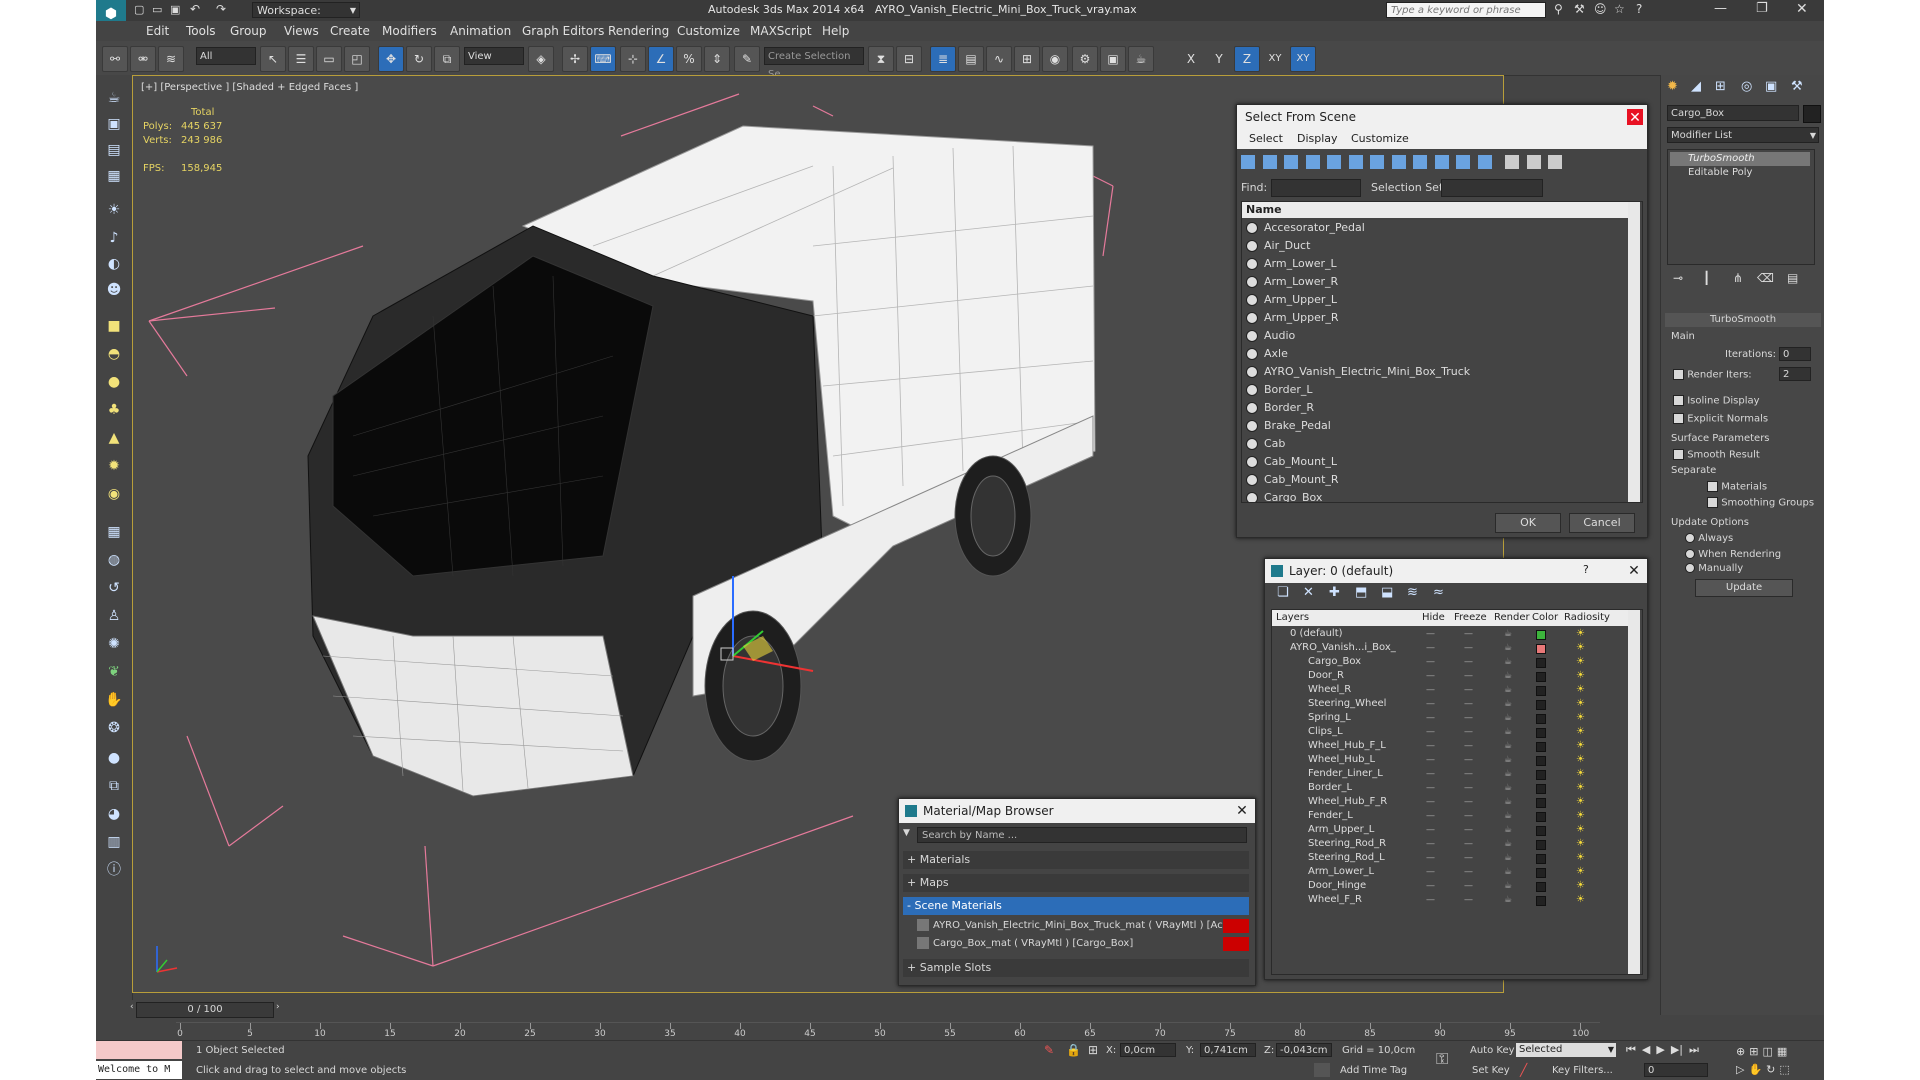  What do you see at coordinates (1283, 592) in the screenshot?
I see `new-layer-icon: ❏` at bounding box center [1283, 592].